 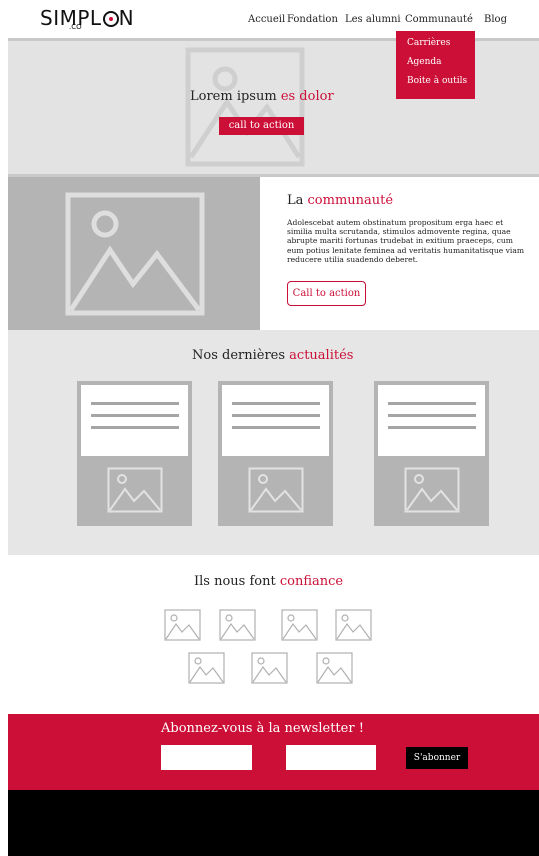 What do you see at coordinates (437, 81) in the screenshot?
I see `menu-item-boite-a-outils: Boite à outils` at bounding box center [437, 81].